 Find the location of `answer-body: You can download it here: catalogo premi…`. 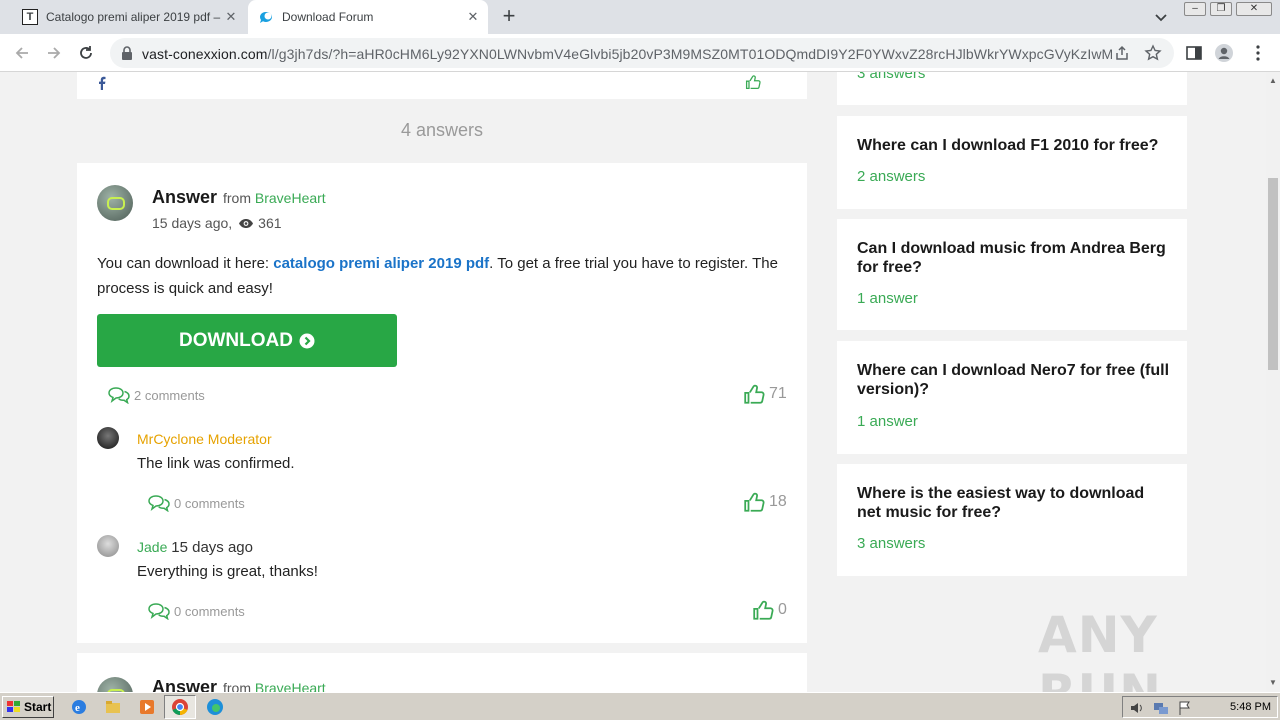

answer-body: You can download it here: catalogo premi… is located at coordinates (442, 276).